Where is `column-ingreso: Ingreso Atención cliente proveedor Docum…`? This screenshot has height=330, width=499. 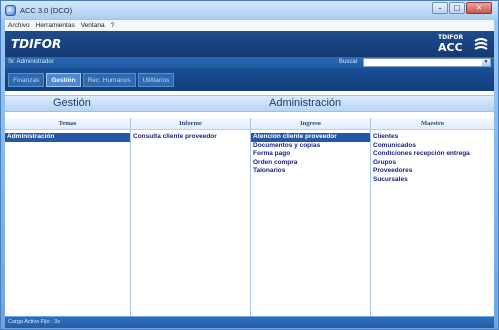 column-ingreso: Ingreso Atención cliente proveedor Docum… is located at coordinates (311, 217).